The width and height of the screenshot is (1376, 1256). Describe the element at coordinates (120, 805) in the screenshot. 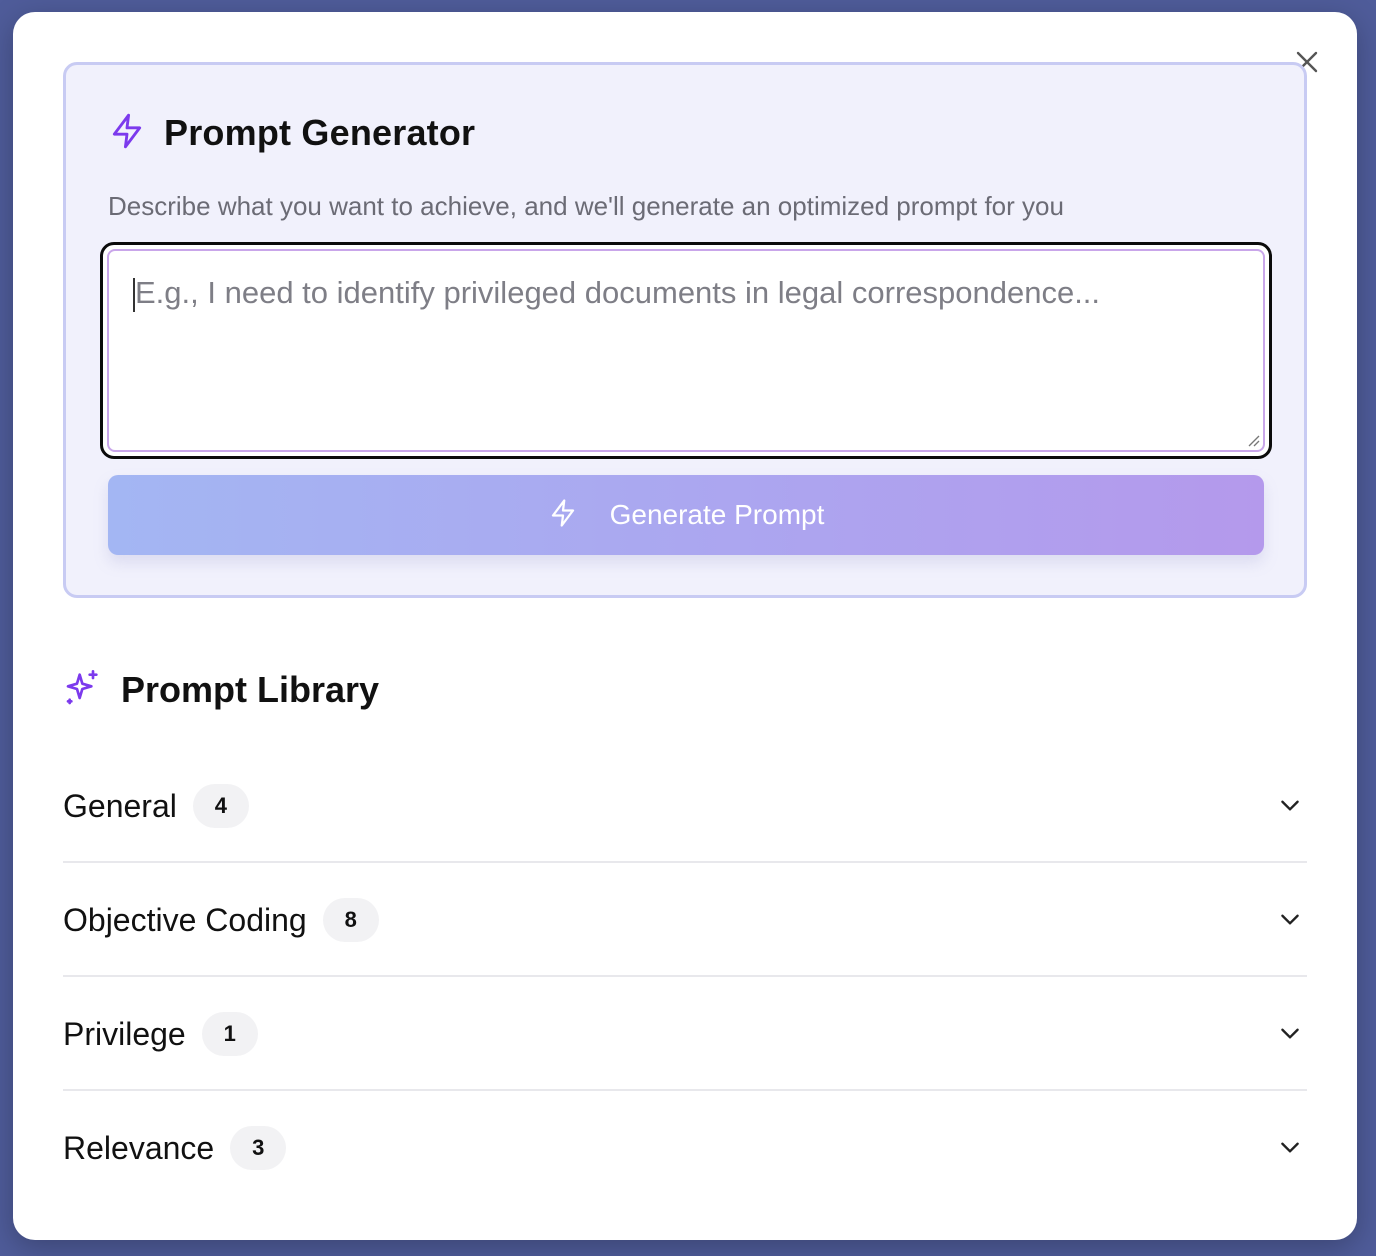

I see `category-label: General` at that location.